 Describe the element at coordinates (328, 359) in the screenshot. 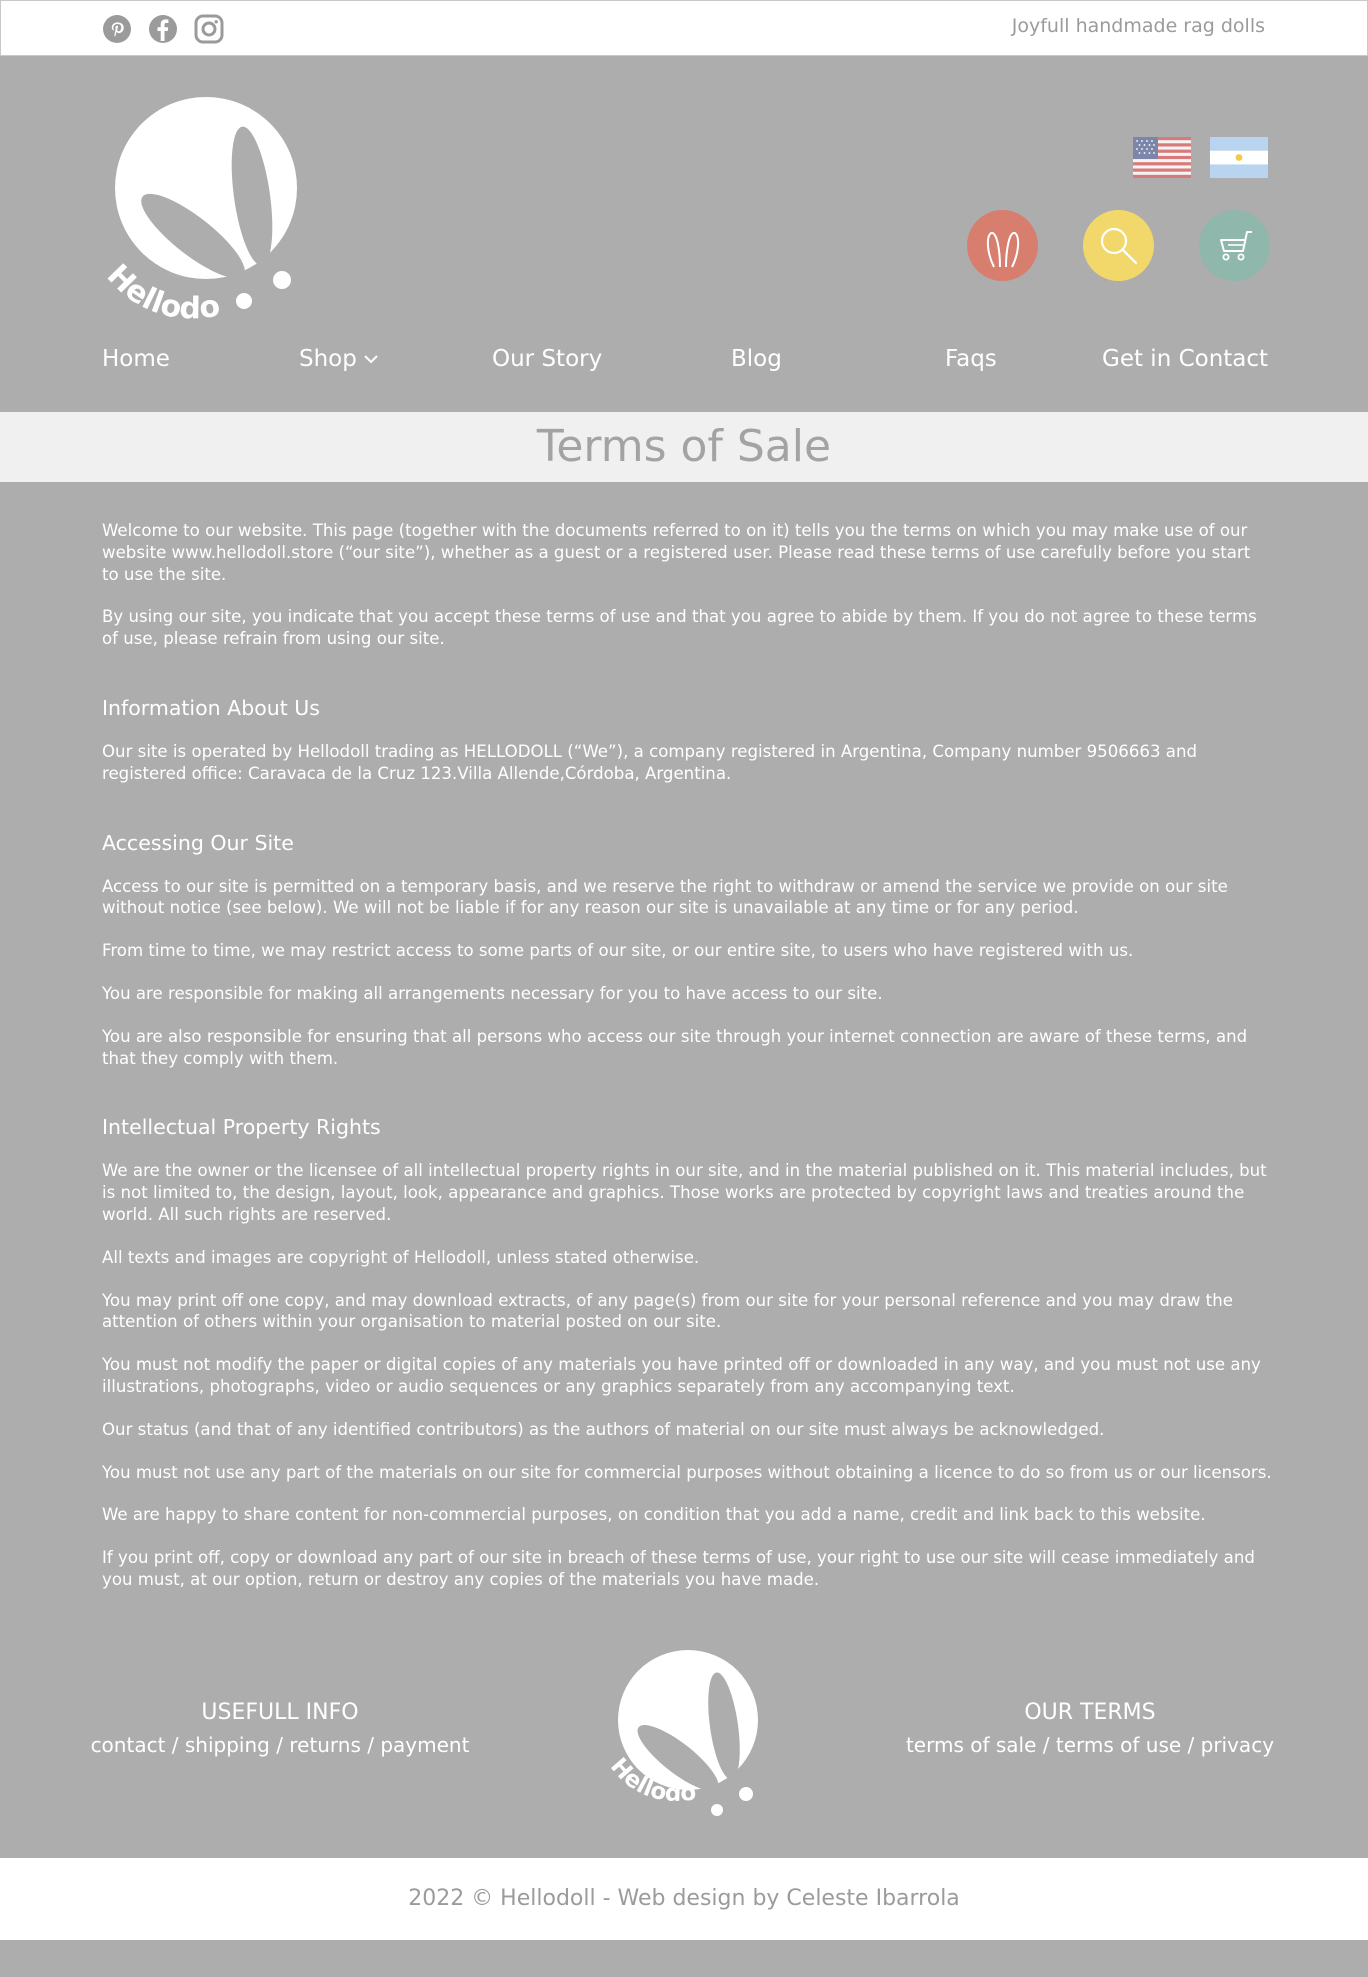

I see `nav-item-shop-label: Shop` at that location.